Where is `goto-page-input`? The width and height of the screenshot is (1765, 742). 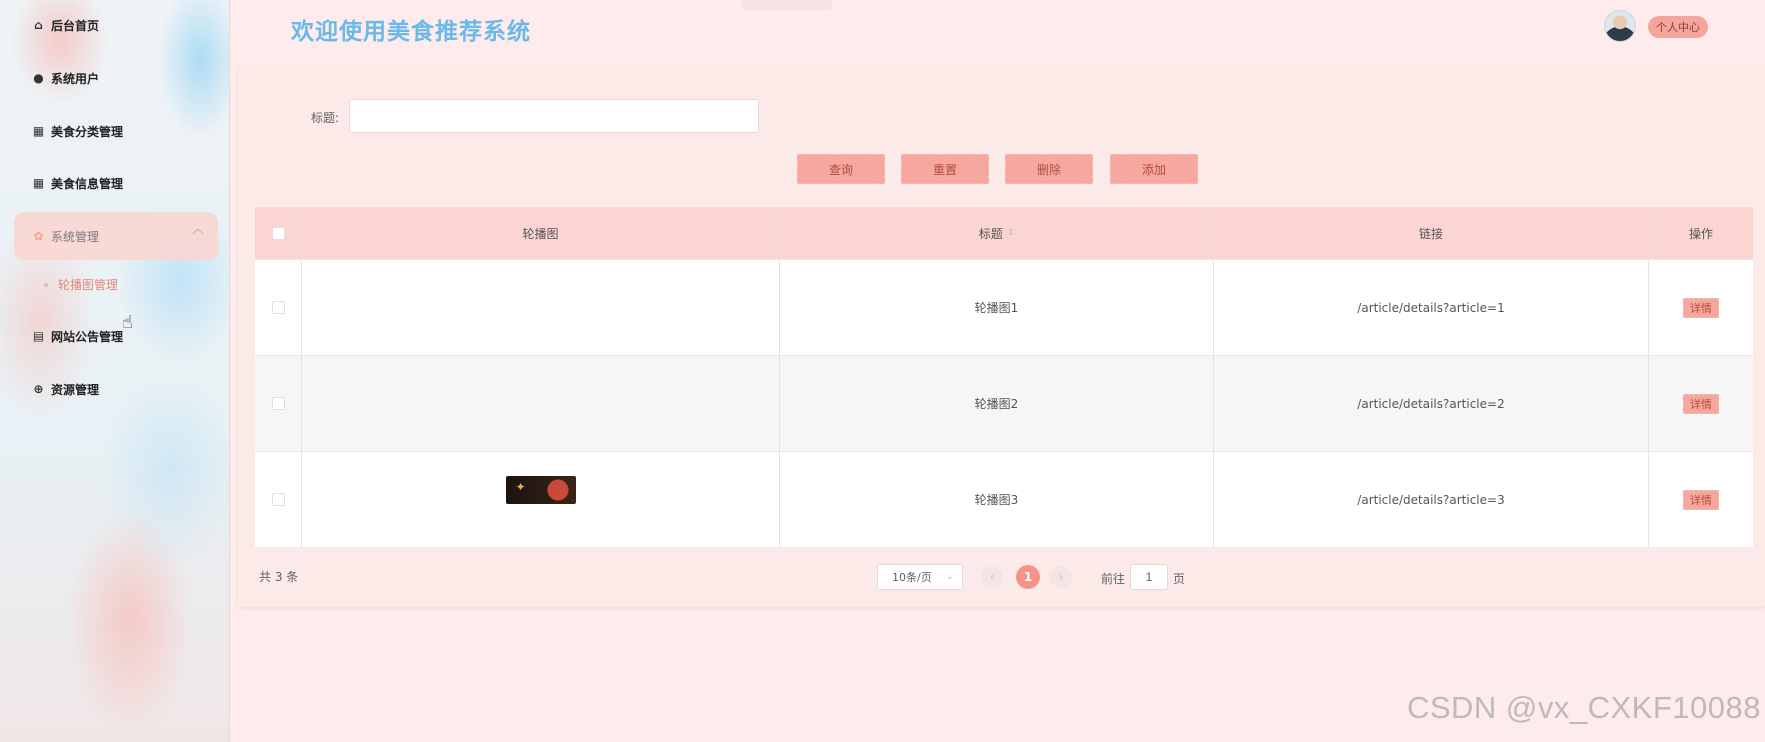 goto-page-input is located at coordinates (1149, 577).